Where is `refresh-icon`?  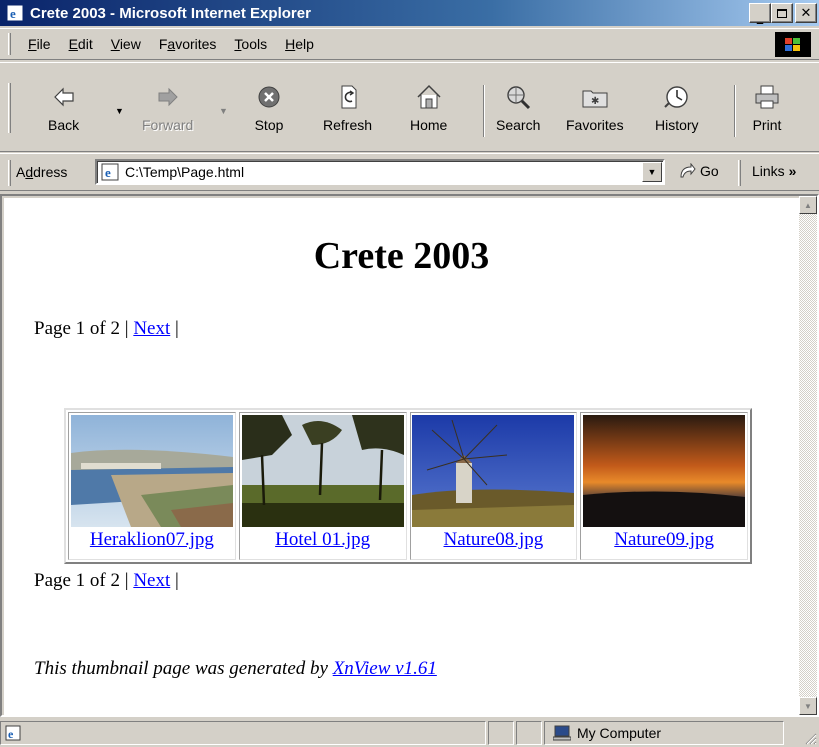
refresh-icon is located at coordinates (349, 97).